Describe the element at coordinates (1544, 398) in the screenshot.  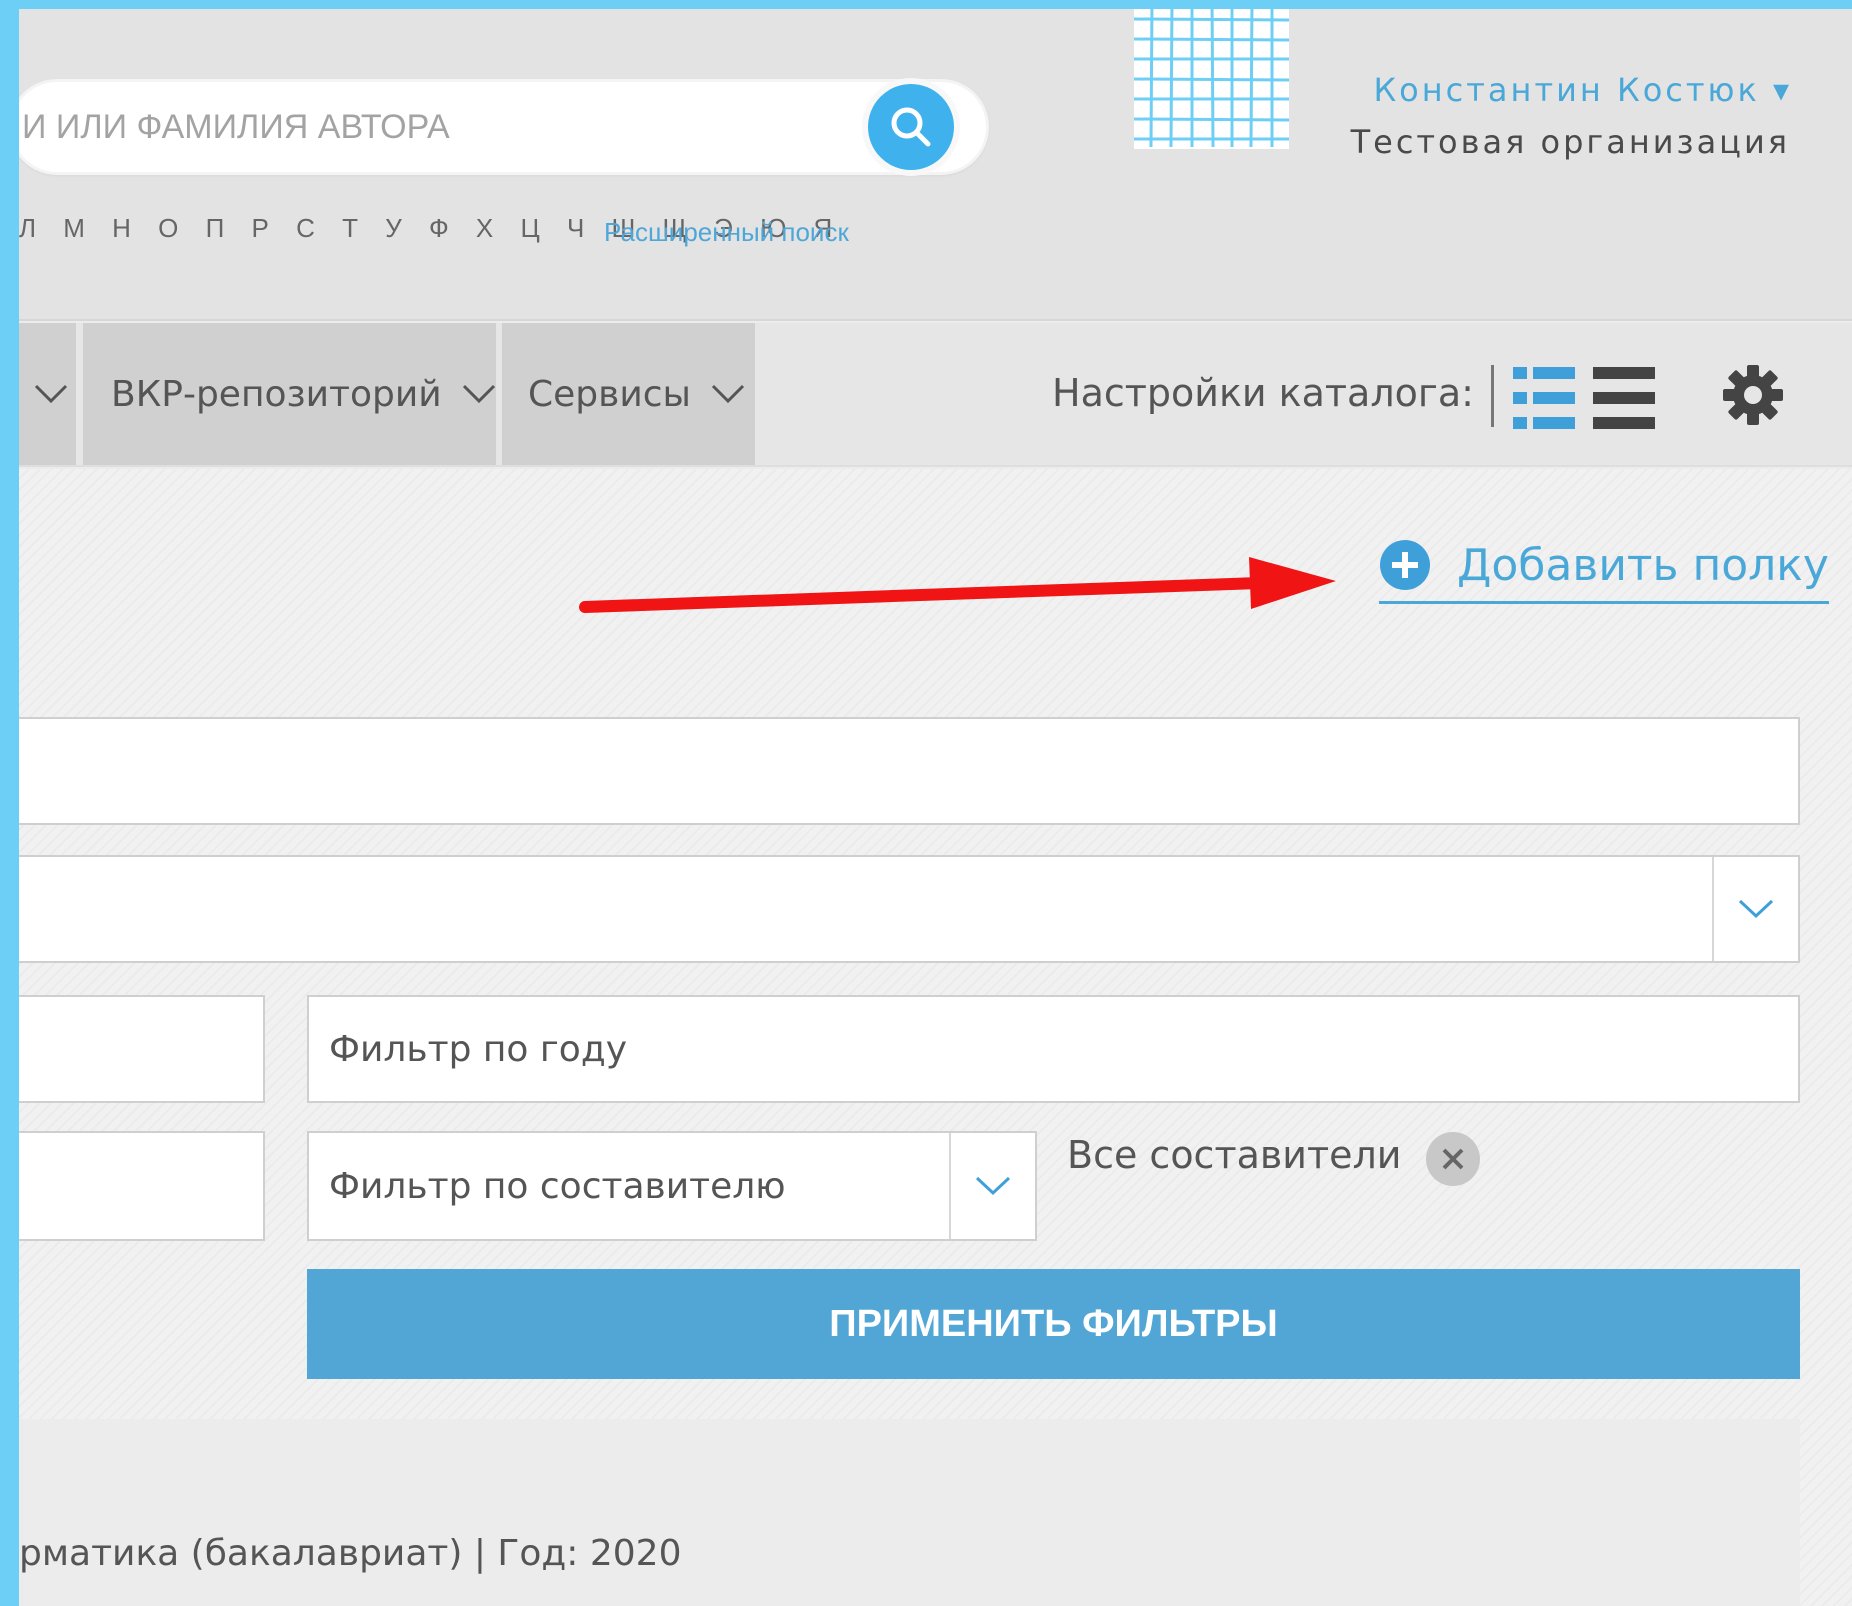
I see `detailed-list-view-icon` at that location.